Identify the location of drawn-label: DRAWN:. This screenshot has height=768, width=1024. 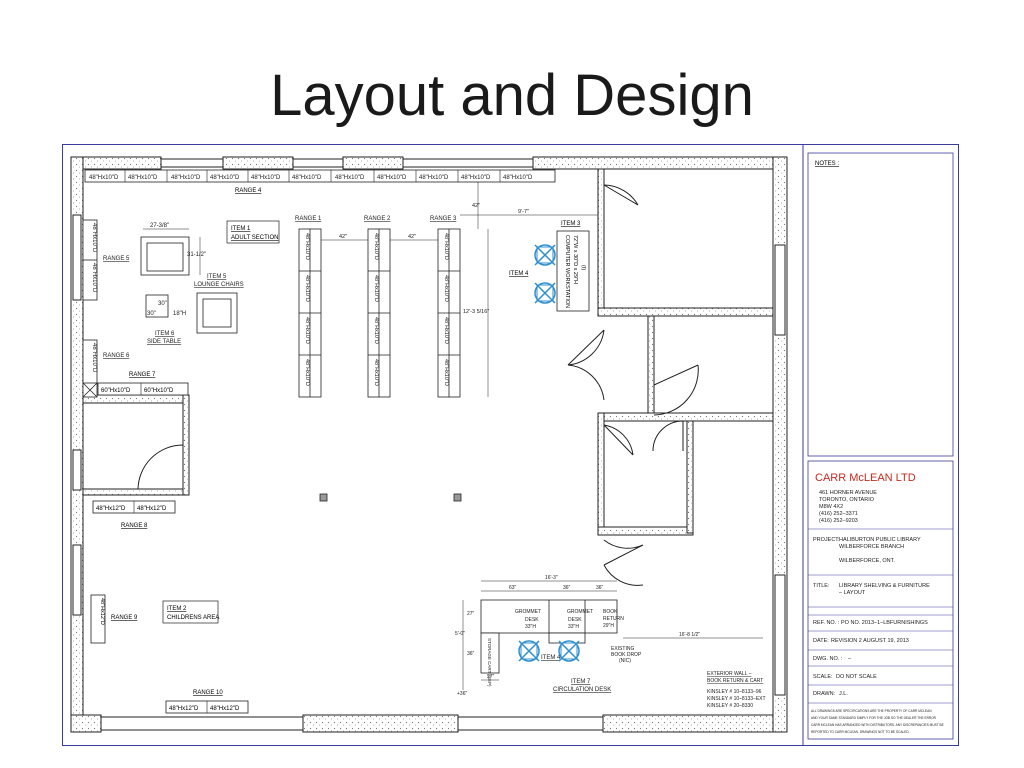
(824, 694).